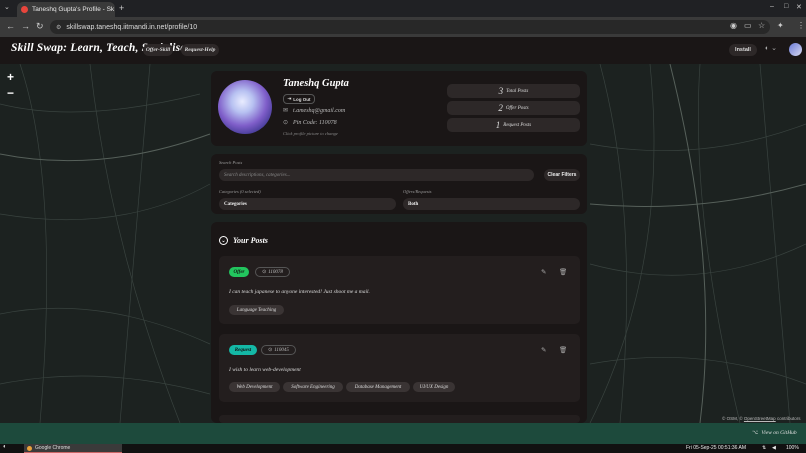 The width and height of the screenshot is (806, 453). I want to click on type-filter-label: Offers/Requests, so click(417, 191).